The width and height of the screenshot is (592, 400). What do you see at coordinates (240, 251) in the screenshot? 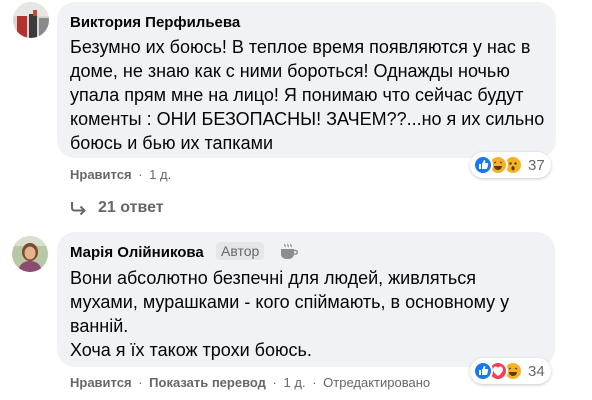
I see `author-badge: Автор` at bounding box center [240, 251].